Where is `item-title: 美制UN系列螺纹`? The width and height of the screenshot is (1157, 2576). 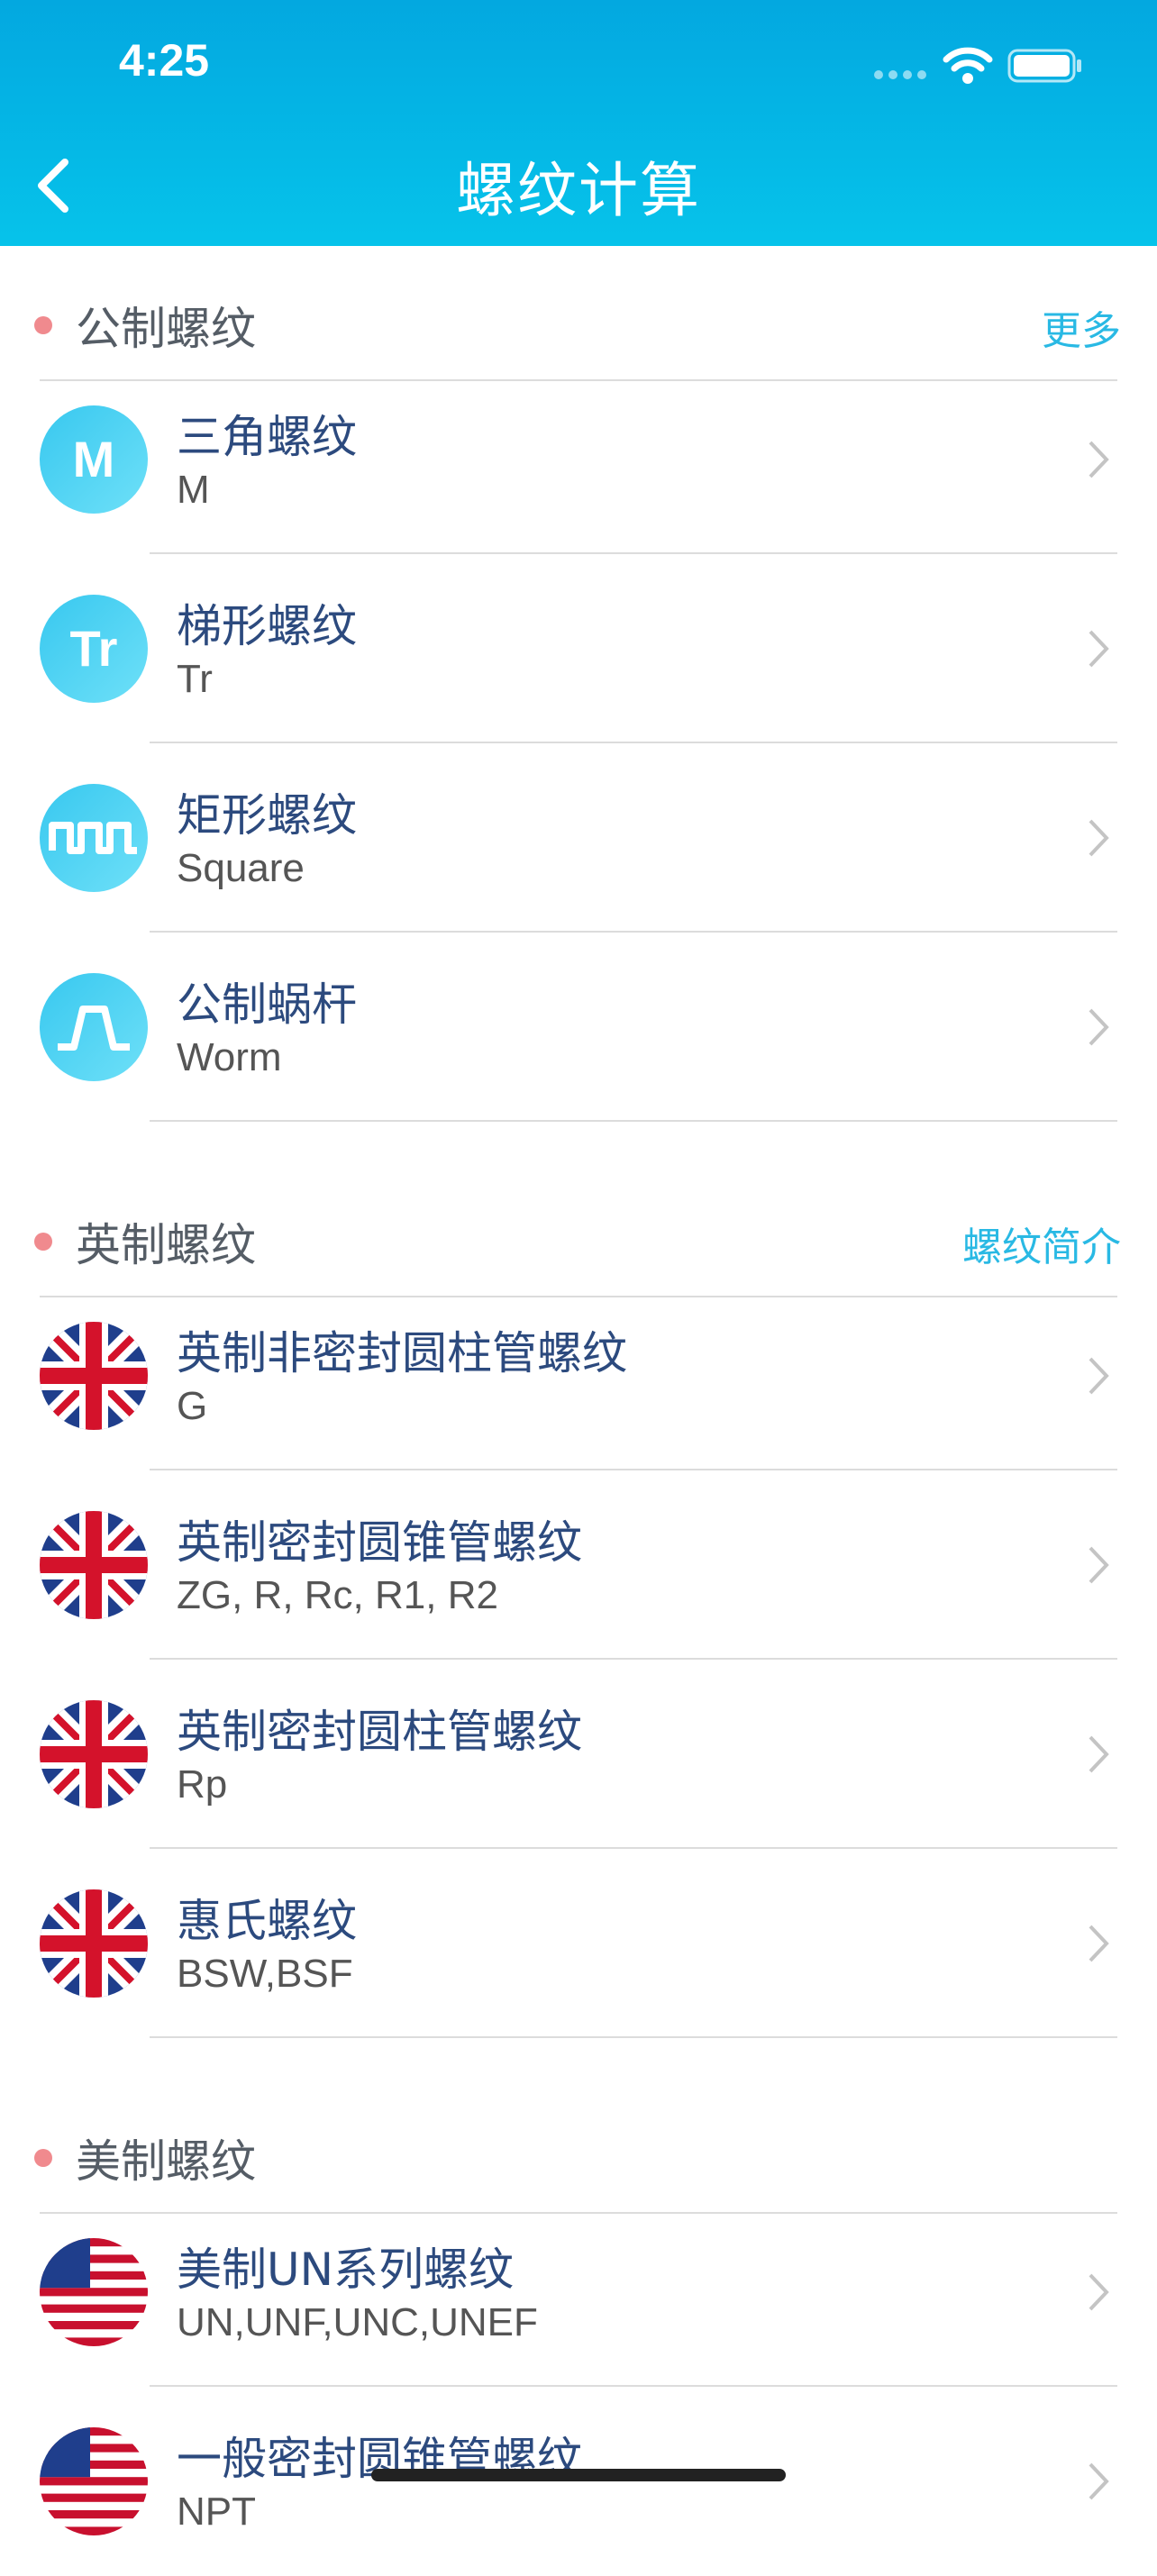 item-title: 美制UN系列螺纹 is located at coordinates (345, 2270).